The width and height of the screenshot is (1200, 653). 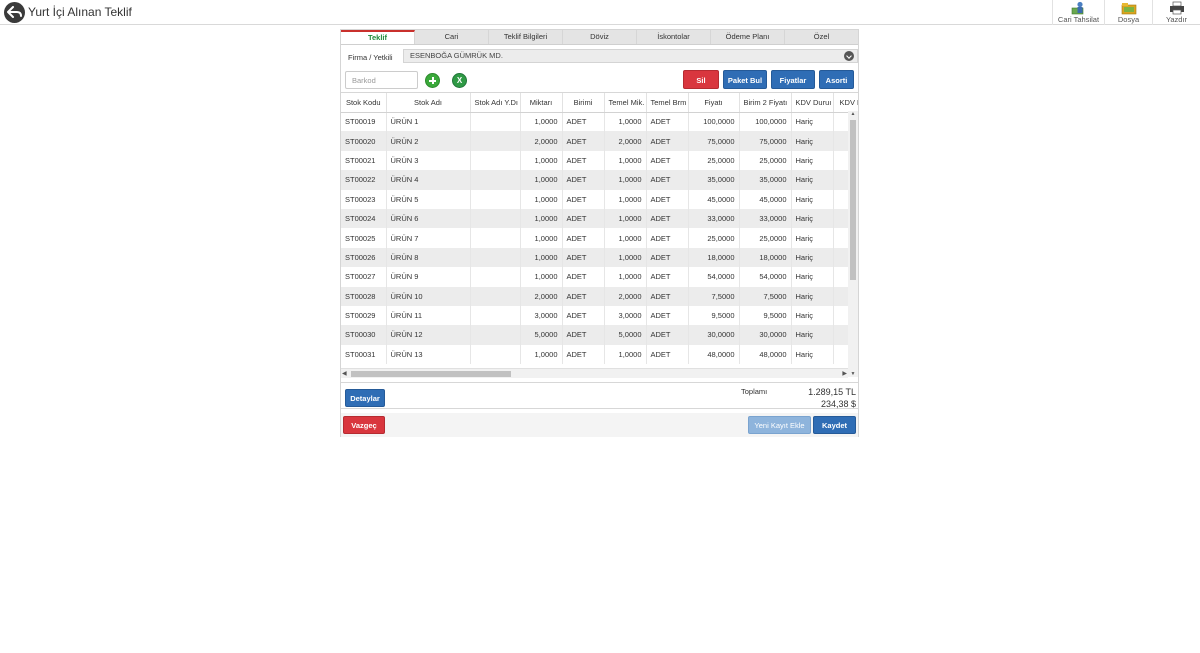 What do you see at coordinates (364, 199) in the screenshot?
I see `table-cell: ST00023` at bounding box center [364, 199].